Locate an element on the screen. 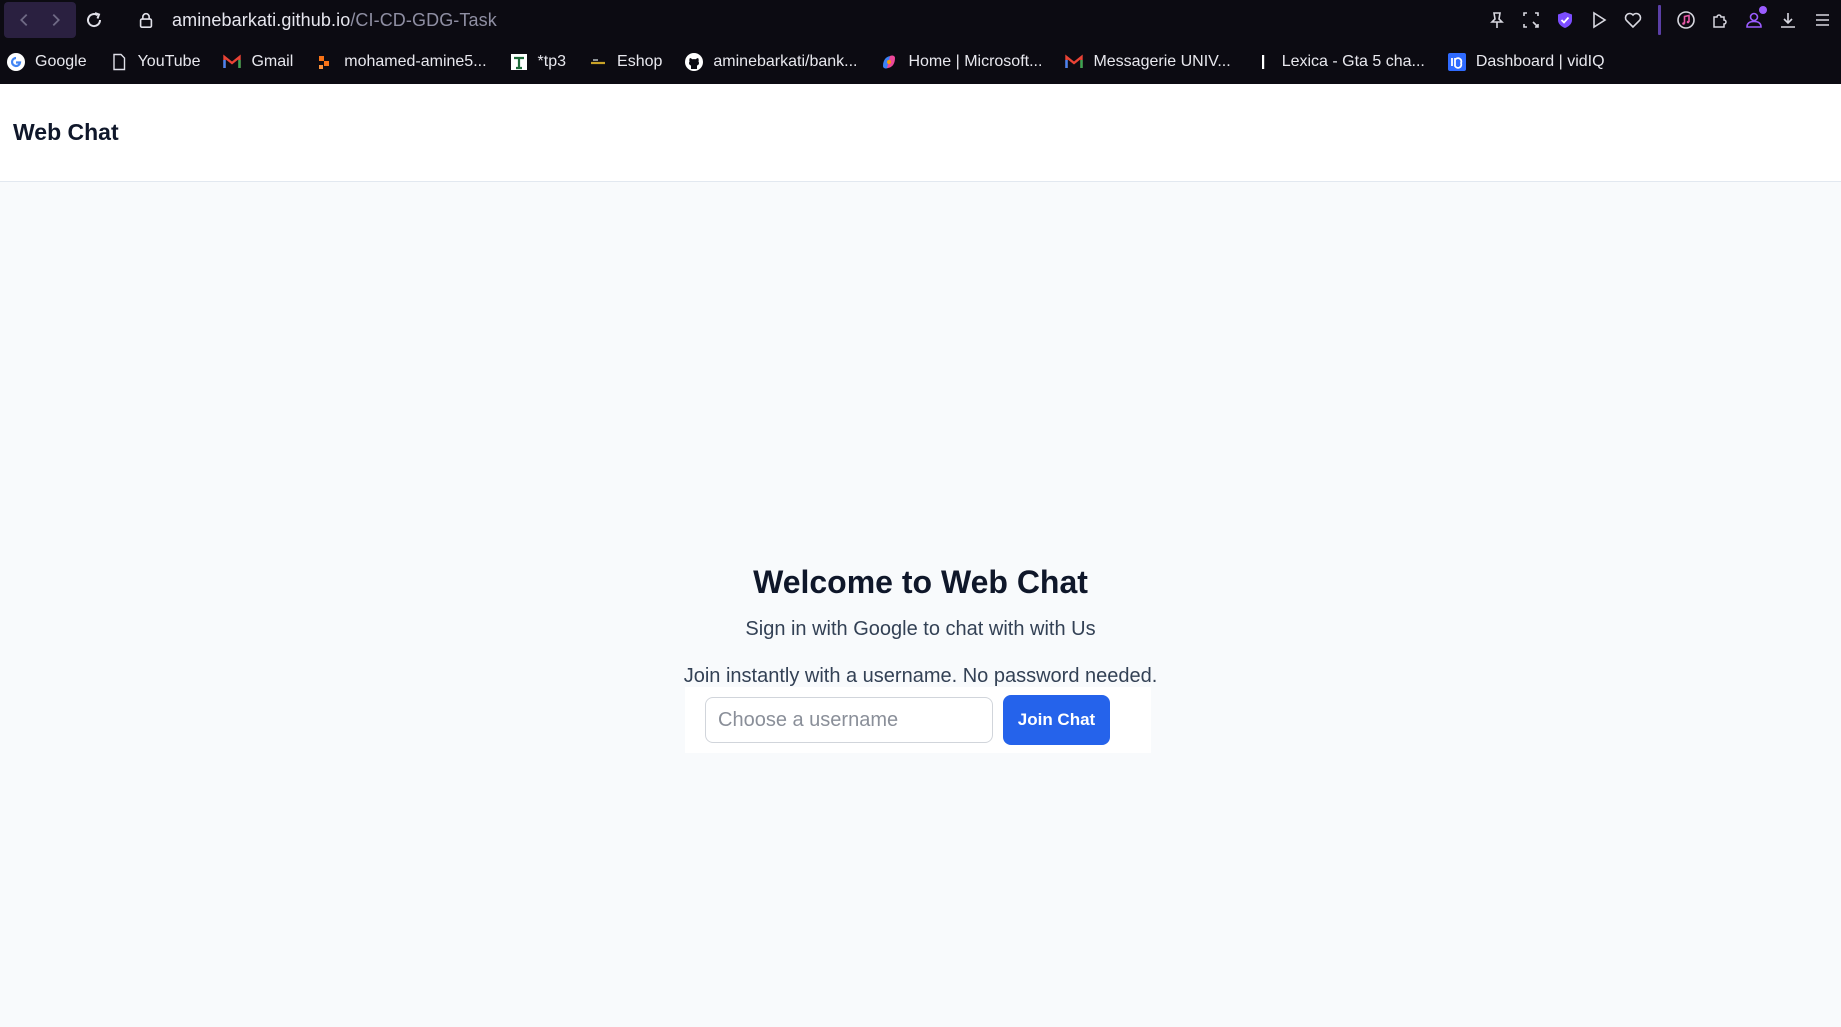 This screenshot has width=1841, height=1027. app-brand: Web Chat is located at coordinates (66, 132).